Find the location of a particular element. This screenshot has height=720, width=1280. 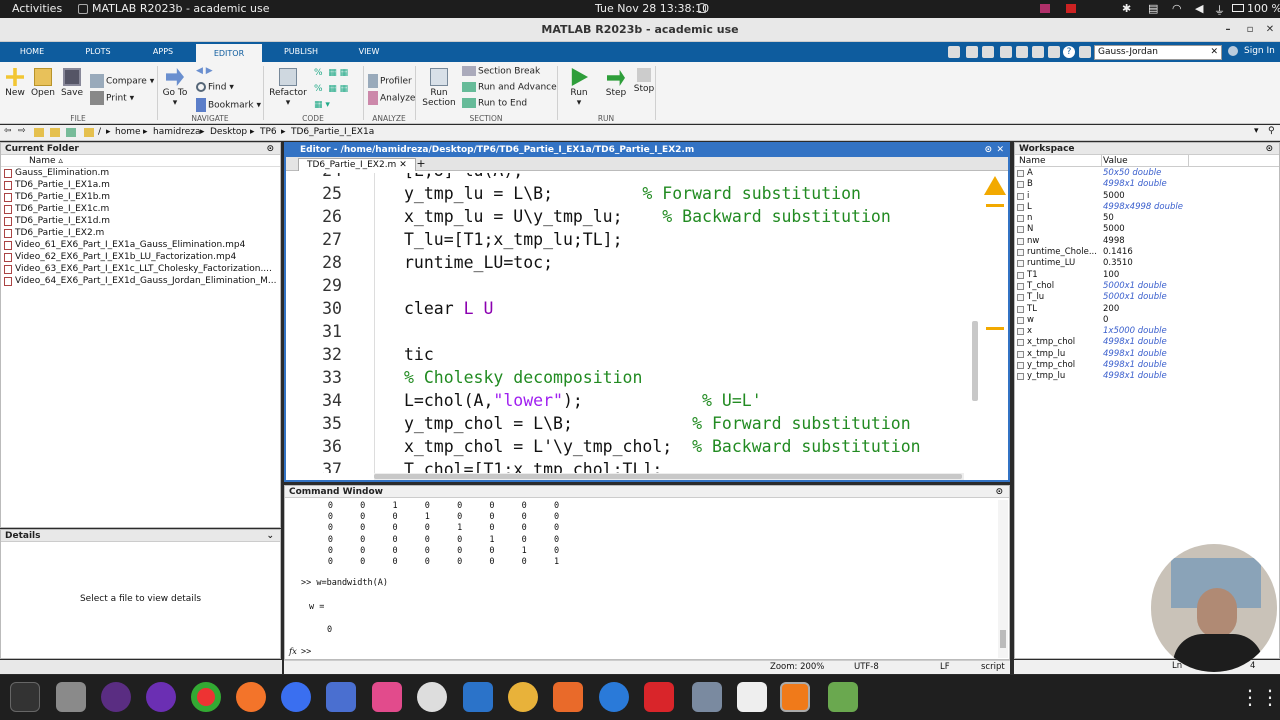

path-desktop: Desktop is located at coordinates (228, 132).